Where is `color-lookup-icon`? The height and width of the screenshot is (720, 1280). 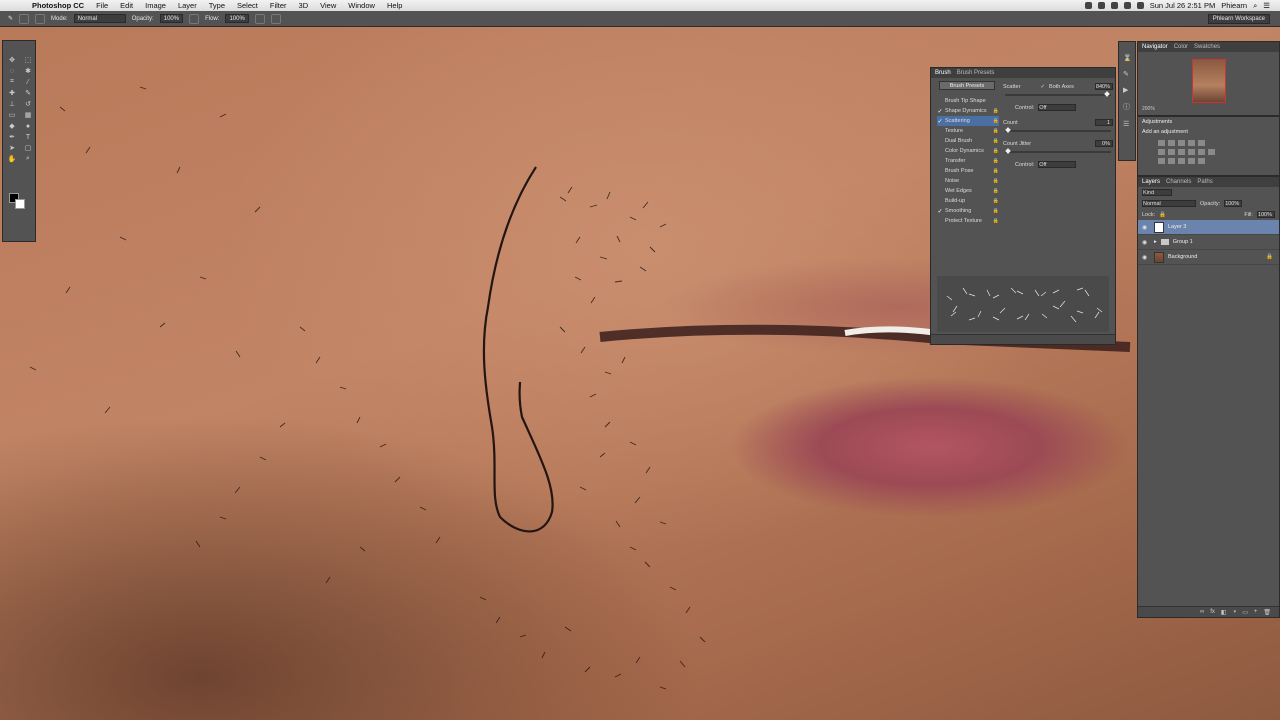 color-lookup-icon is located at coordinates (1211, 152).